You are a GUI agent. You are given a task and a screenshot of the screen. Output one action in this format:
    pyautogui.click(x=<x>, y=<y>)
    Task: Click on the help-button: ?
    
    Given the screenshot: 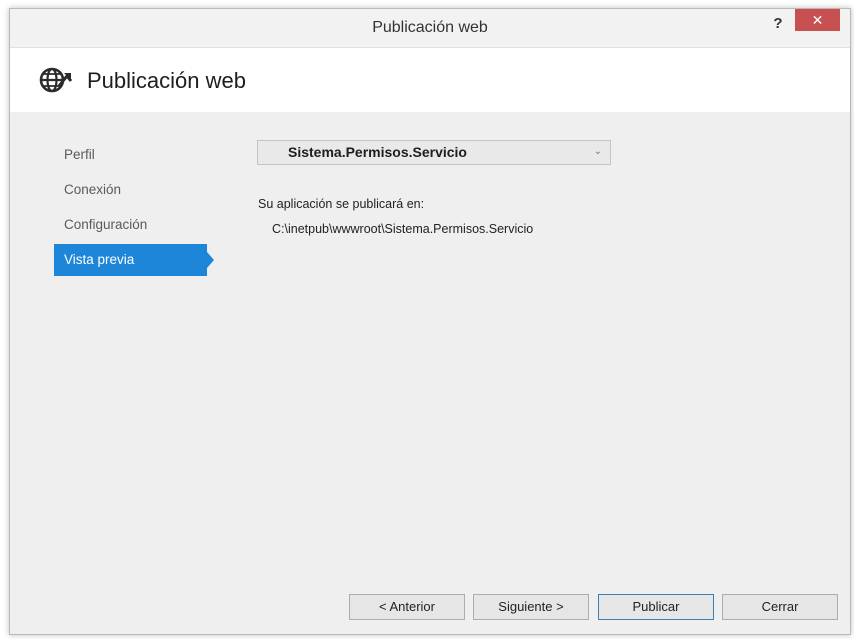 What is the action you would take?
    pyautogui.click(x=778, y=24)
    